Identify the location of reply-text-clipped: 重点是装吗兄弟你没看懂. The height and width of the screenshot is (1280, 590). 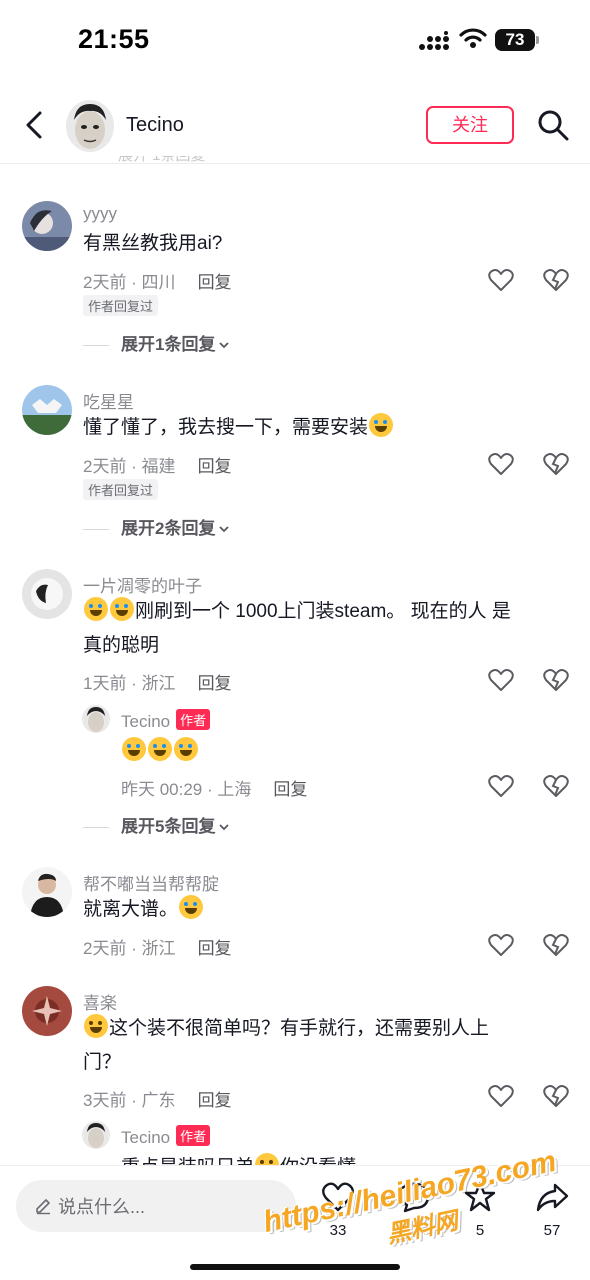
(238, 1158).